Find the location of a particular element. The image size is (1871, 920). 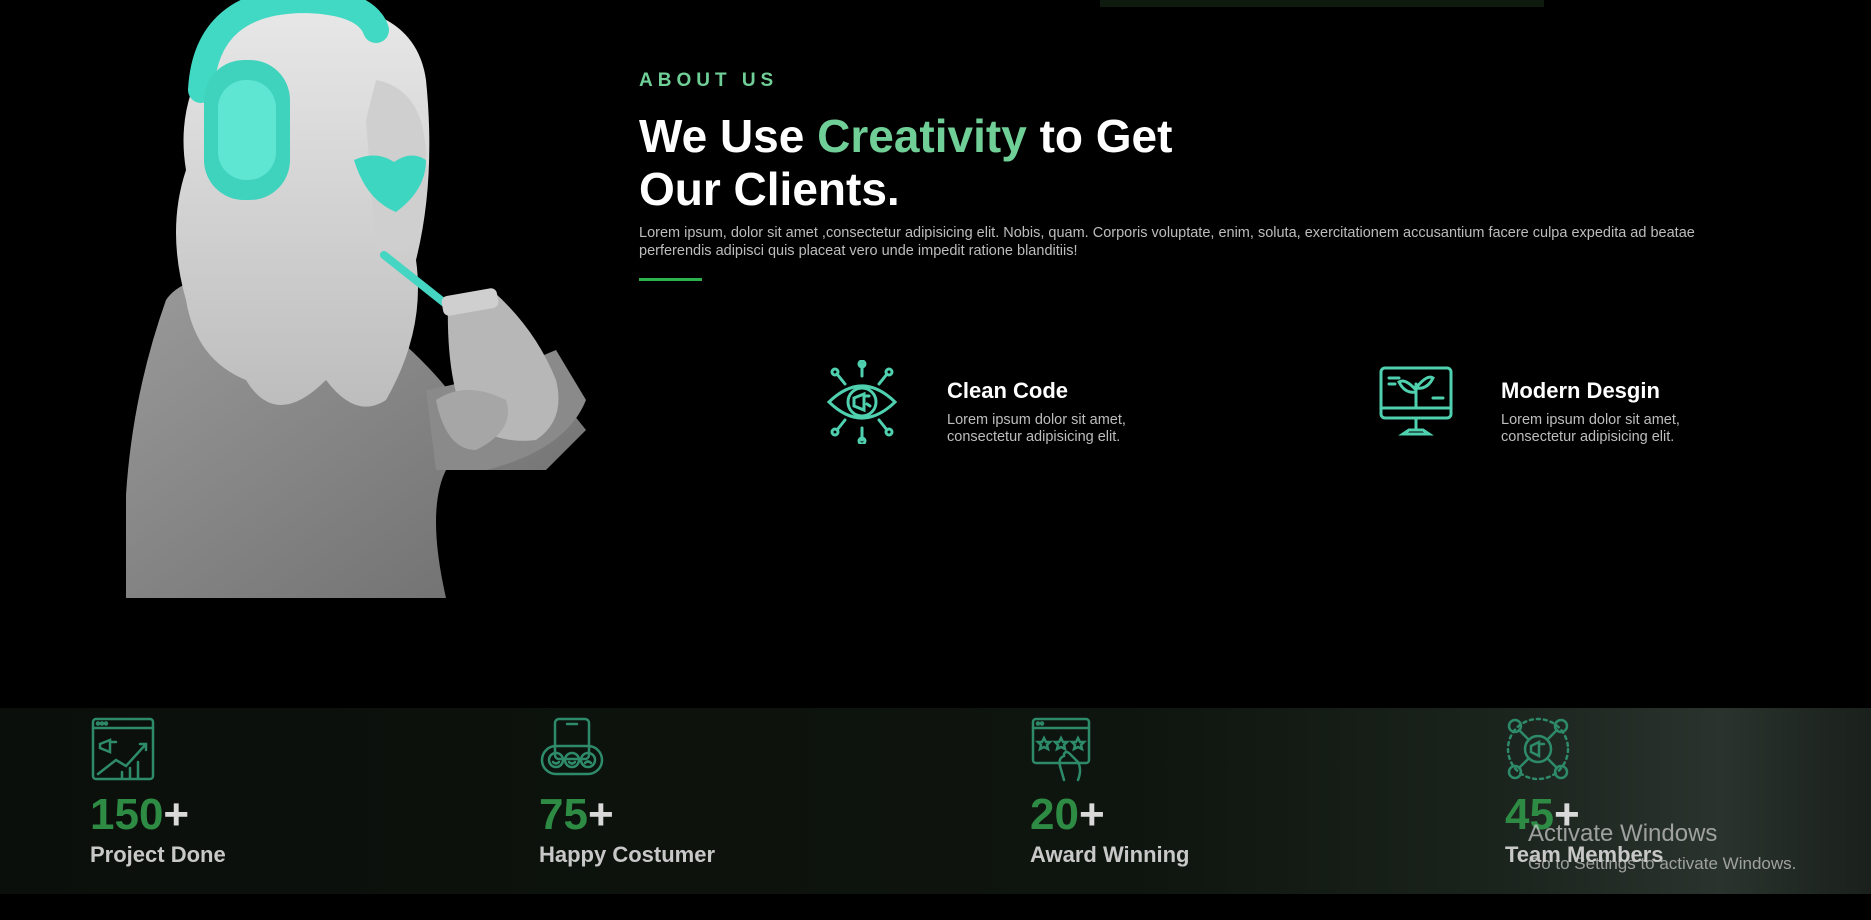

watermark-title: Activate Windows is located at coordinates (1623, 833).